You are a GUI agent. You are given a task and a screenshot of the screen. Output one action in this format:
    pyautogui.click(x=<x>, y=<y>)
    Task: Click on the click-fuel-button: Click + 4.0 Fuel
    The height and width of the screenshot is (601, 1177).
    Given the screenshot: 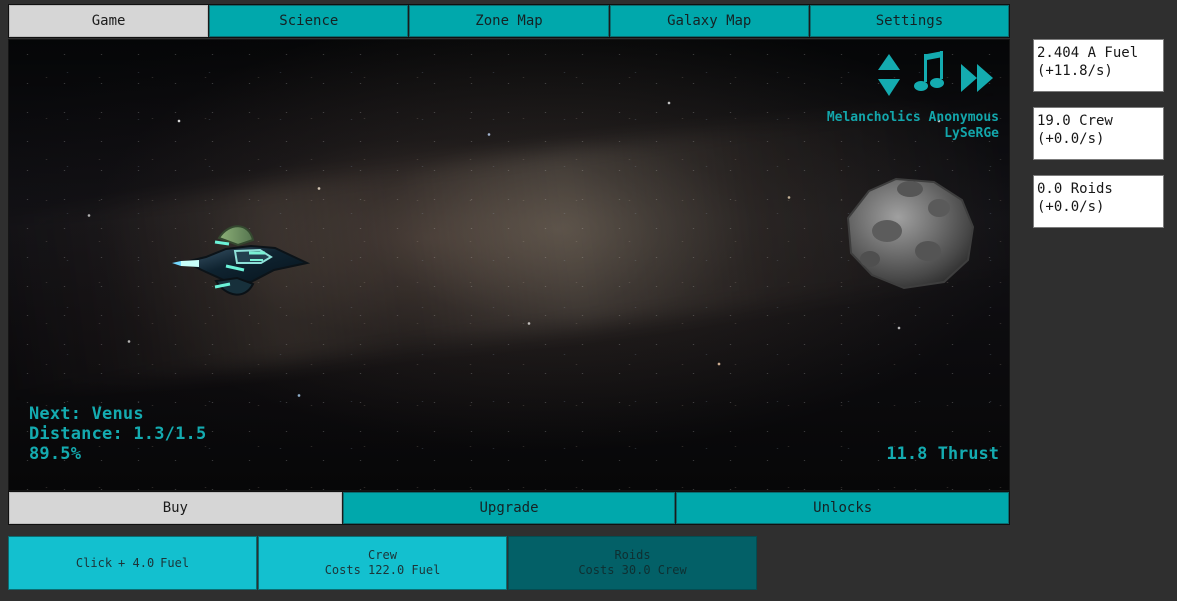 What is the action you would take?
    pyautogui.click(x=132, y=563)
    